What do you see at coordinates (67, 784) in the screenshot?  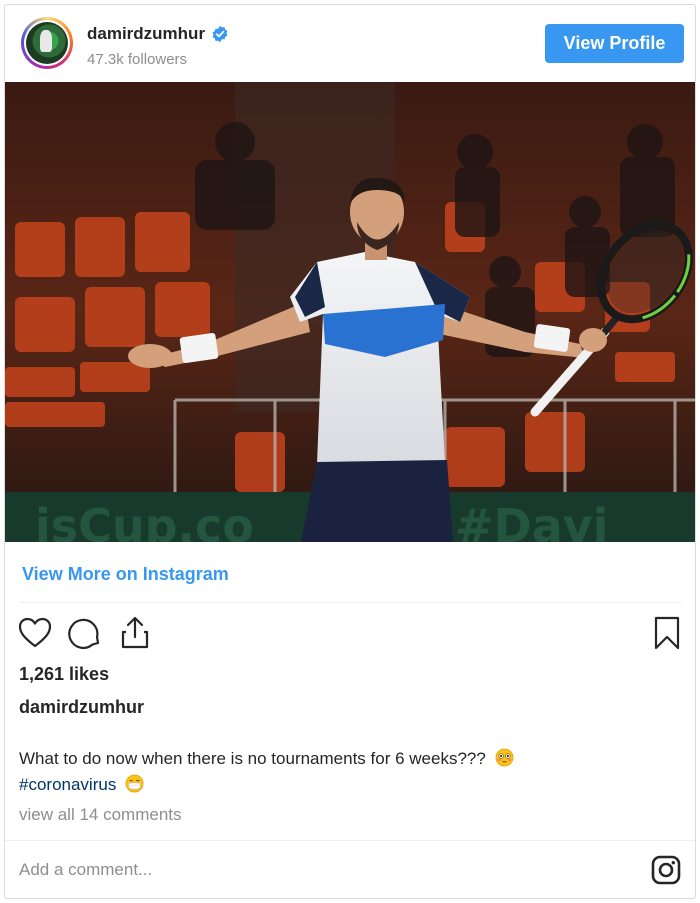 I see `hashtag-link: #coronavirus` at bounding box center [67, 784].